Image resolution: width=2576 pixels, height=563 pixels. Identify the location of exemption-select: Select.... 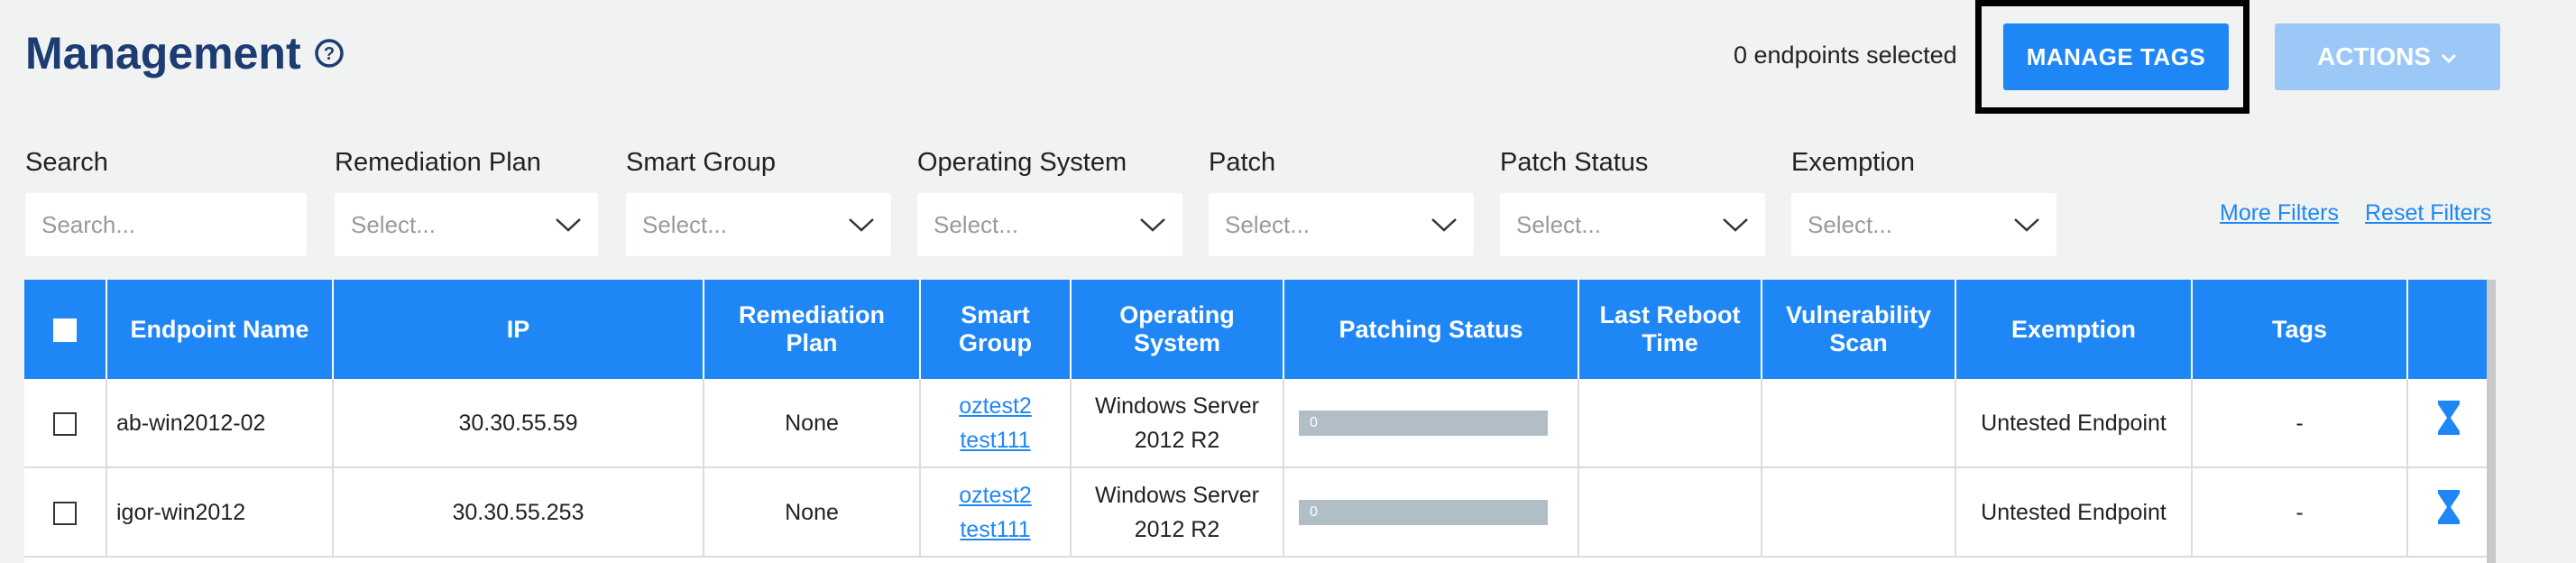
(1924, 224).